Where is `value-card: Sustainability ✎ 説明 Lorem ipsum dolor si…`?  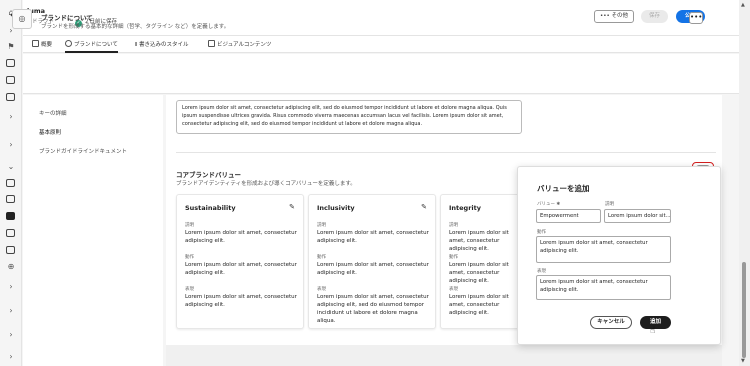 value-card: Sustainability ✎ 説明 Lorem ipsum dolor si… is located at coordinates (240, 261).